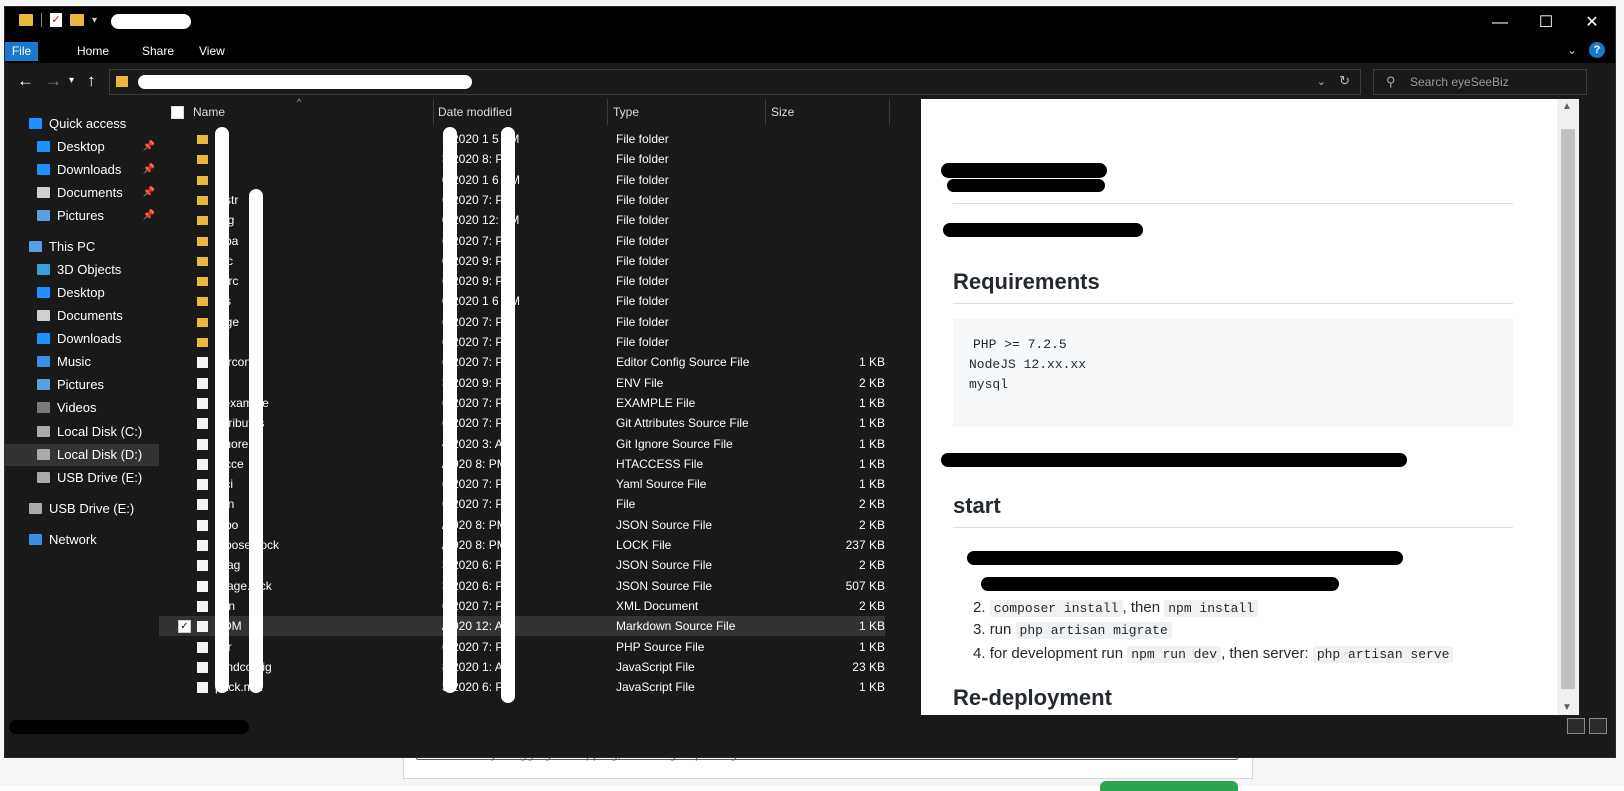 Image resolution: width=1624 pixels, height=791 pixels. What do you see at coordinates (782, 112) in the screenshot?
I see `column-size: Size` at bounding box center [782, 112].